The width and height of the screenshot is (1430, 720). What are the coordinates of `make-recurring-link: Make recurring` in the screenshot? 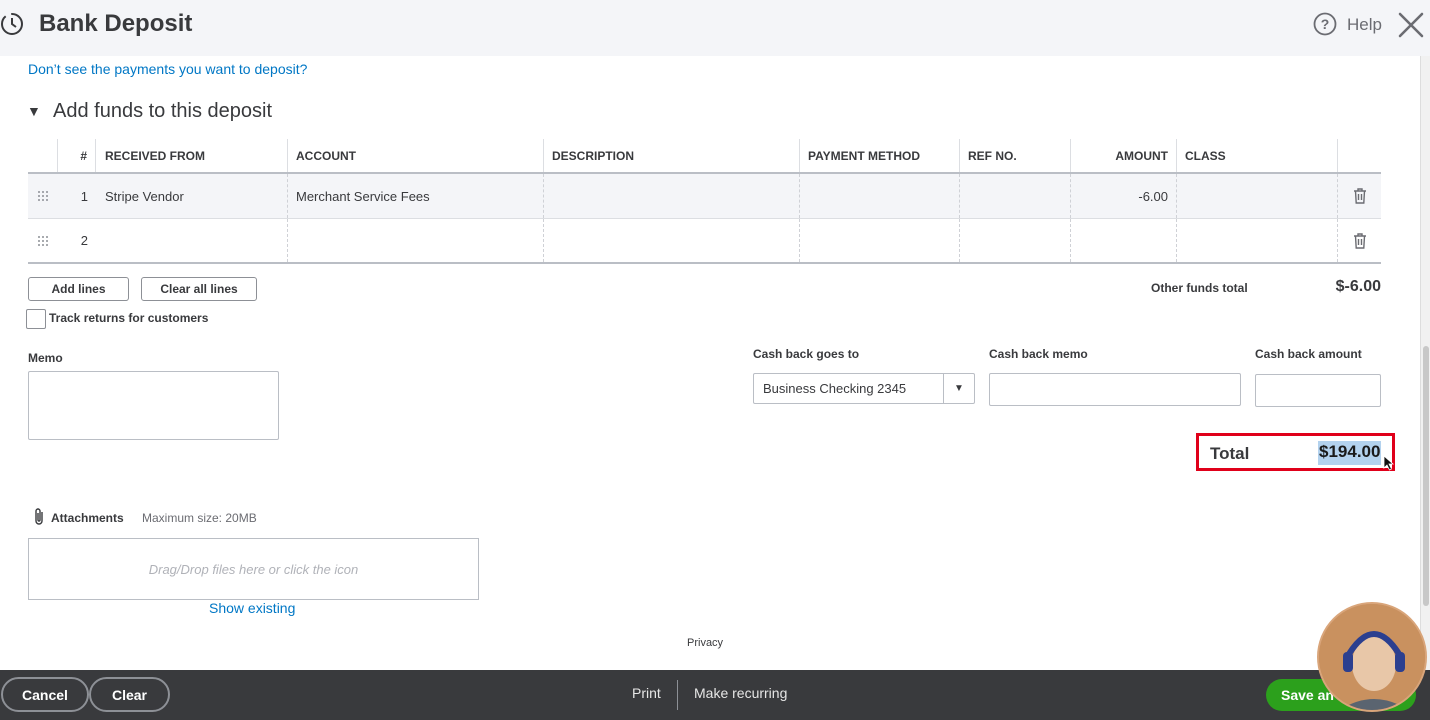 It's located at (740, 693).